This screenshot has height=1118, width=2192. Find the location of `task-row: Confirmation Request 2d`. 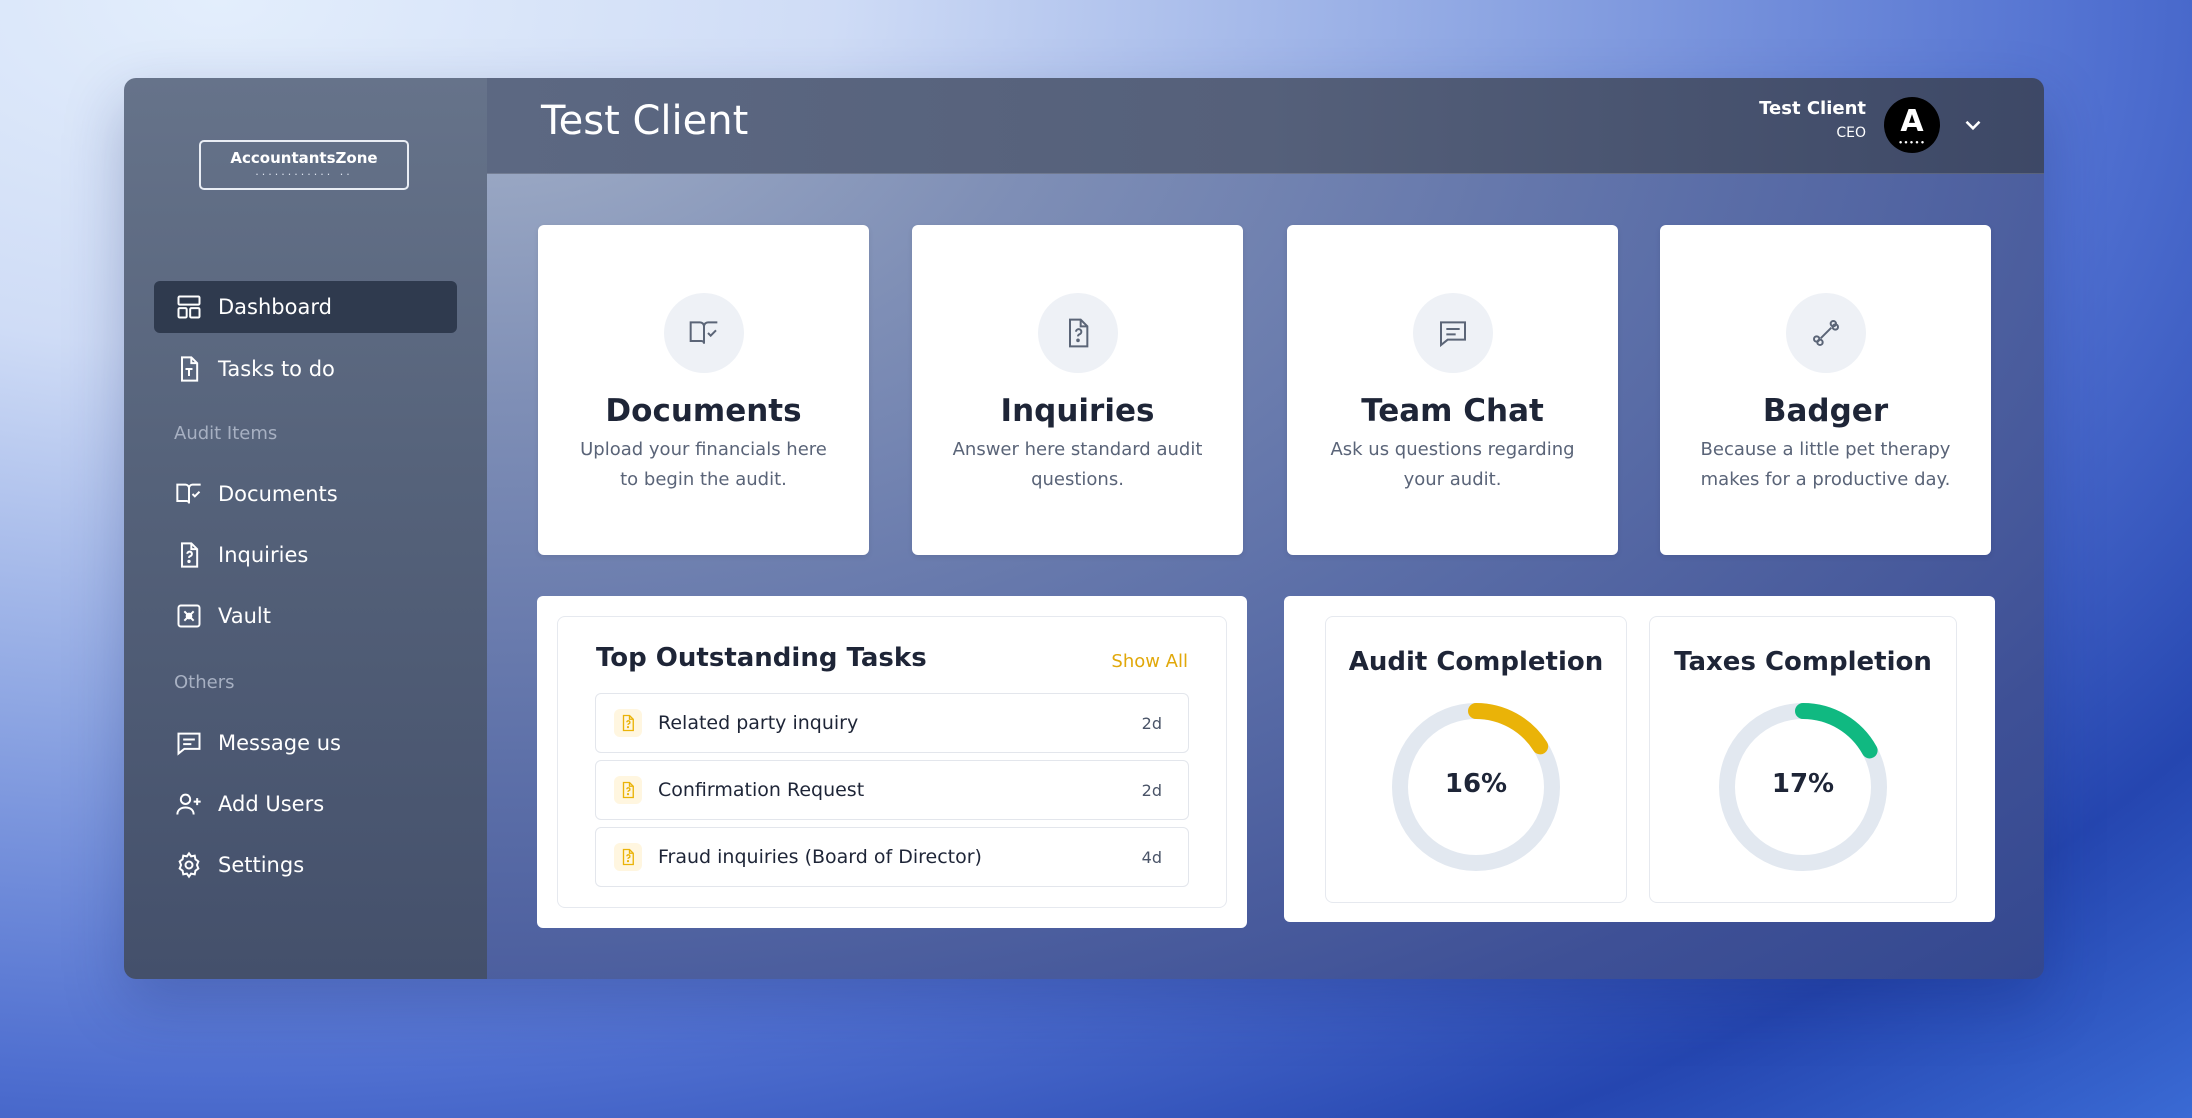

task-row: Confirmation Request 2d is located at coordinates (892, 790).